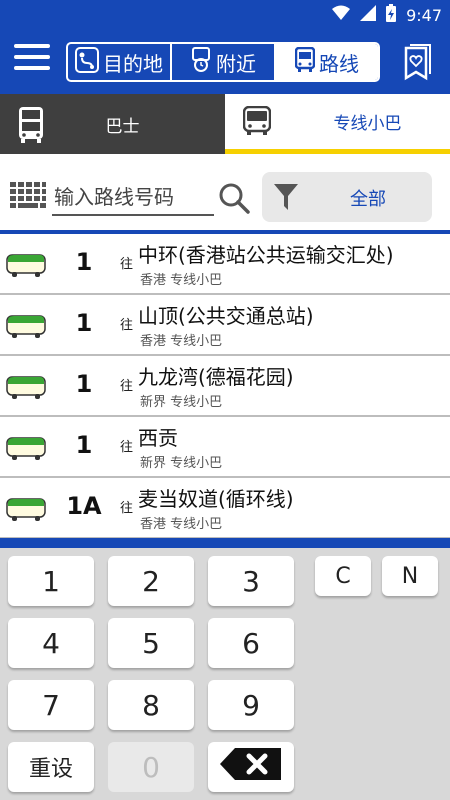 The height and width of the screenshot is (800, 450). What do you see at coordinates (286, 199) in the screenshot?
I see `filter-icon` at bounding box center [286, 199].